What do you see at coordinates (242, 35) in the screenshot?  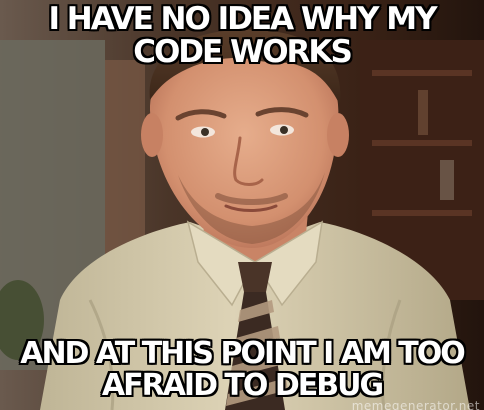 I see `top-caption: I HAVE NO IDEA WHY MY CODE WORKS` at bounding box center [242, 35].